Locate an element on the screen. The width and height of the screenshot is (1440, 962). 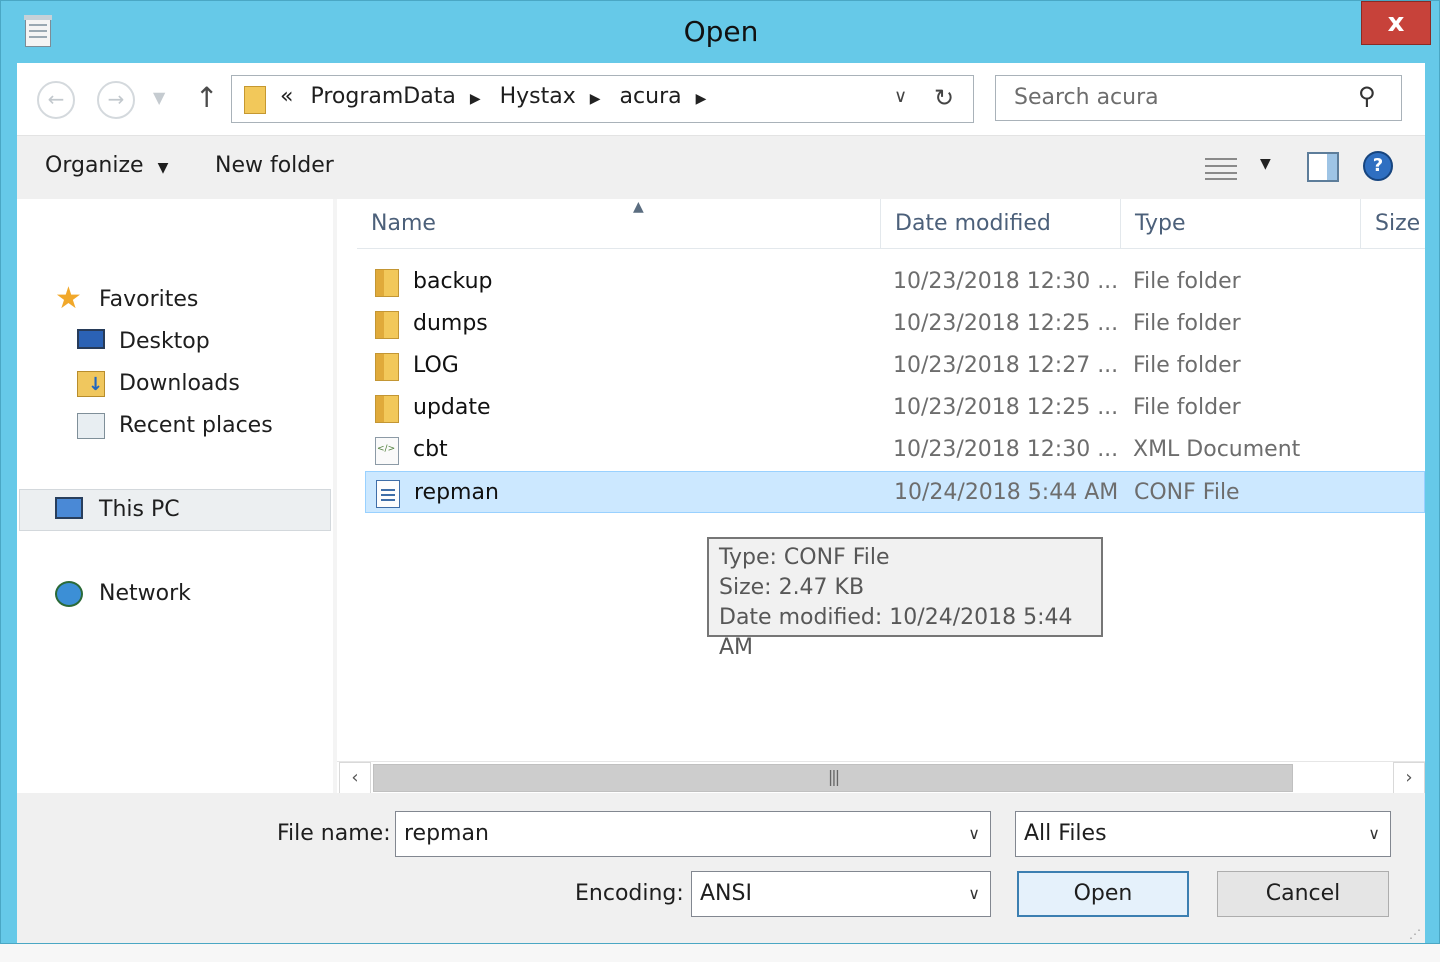
search-input: Search acura ⚲ is located at coordinates (1198, 98).